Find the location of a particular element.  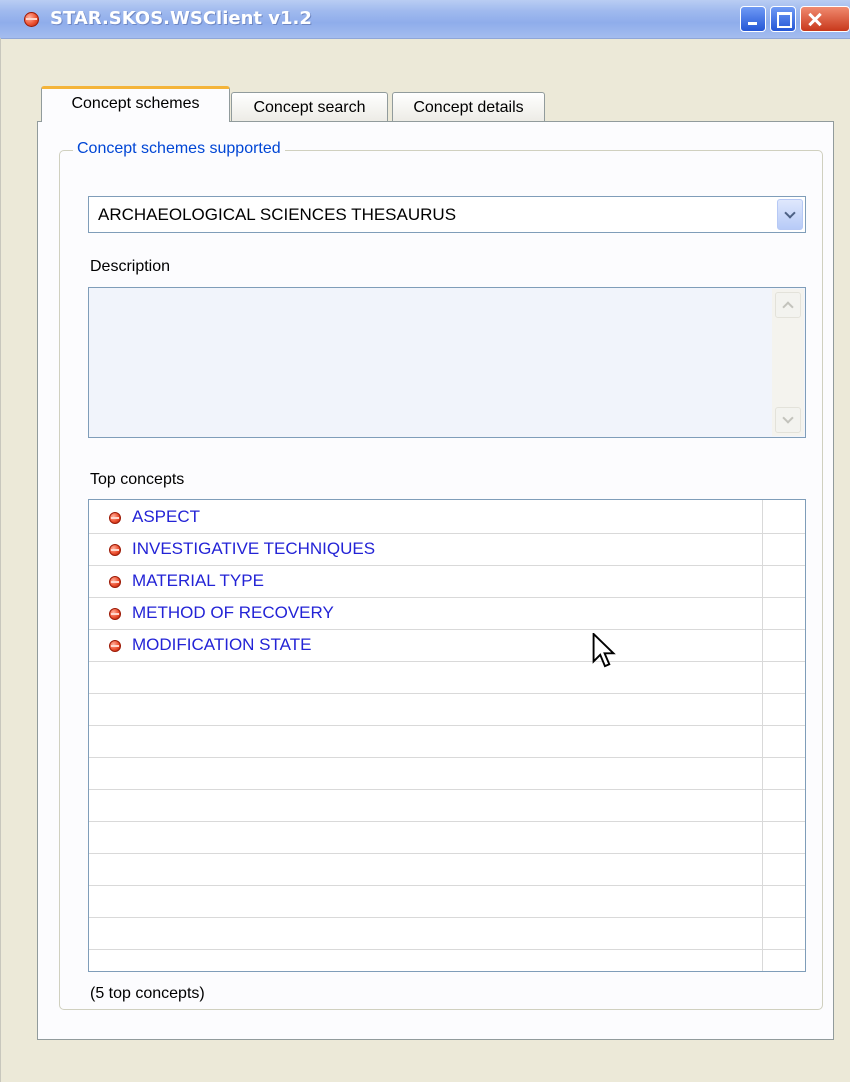

description-textarea is located at coordinates (447, 362).